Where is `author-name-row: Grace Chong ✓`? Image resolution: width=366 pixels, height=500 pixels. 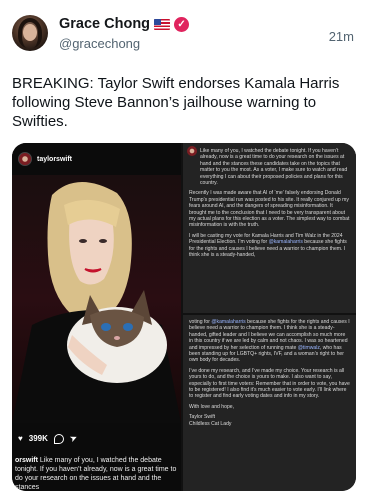 author-name-row: Grace Chong ✓ is located at coordinates (124, 24).